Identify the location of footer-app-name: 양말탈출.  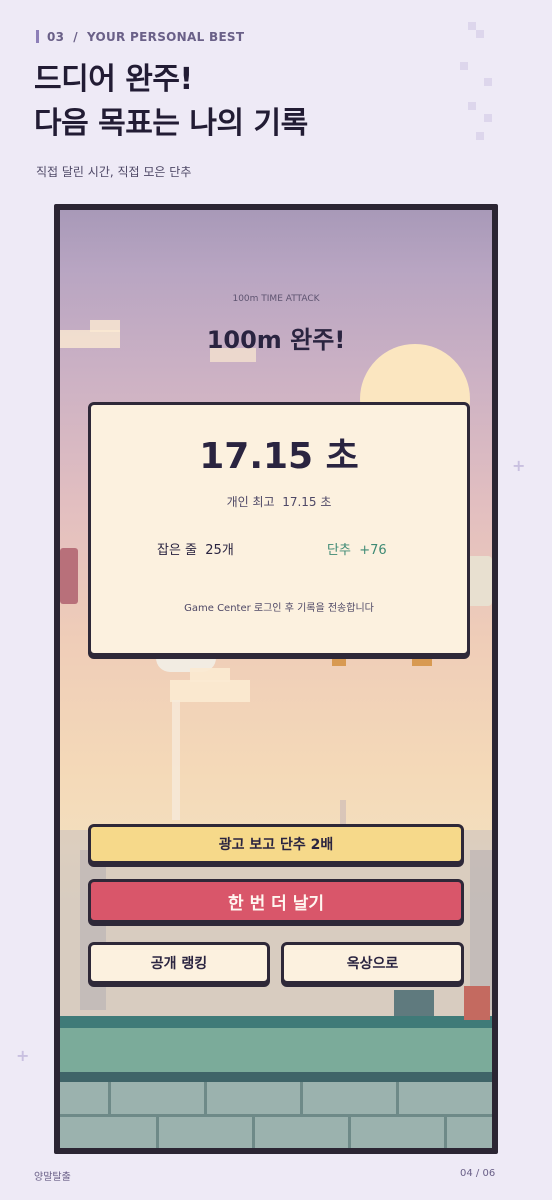
(52, 1177).